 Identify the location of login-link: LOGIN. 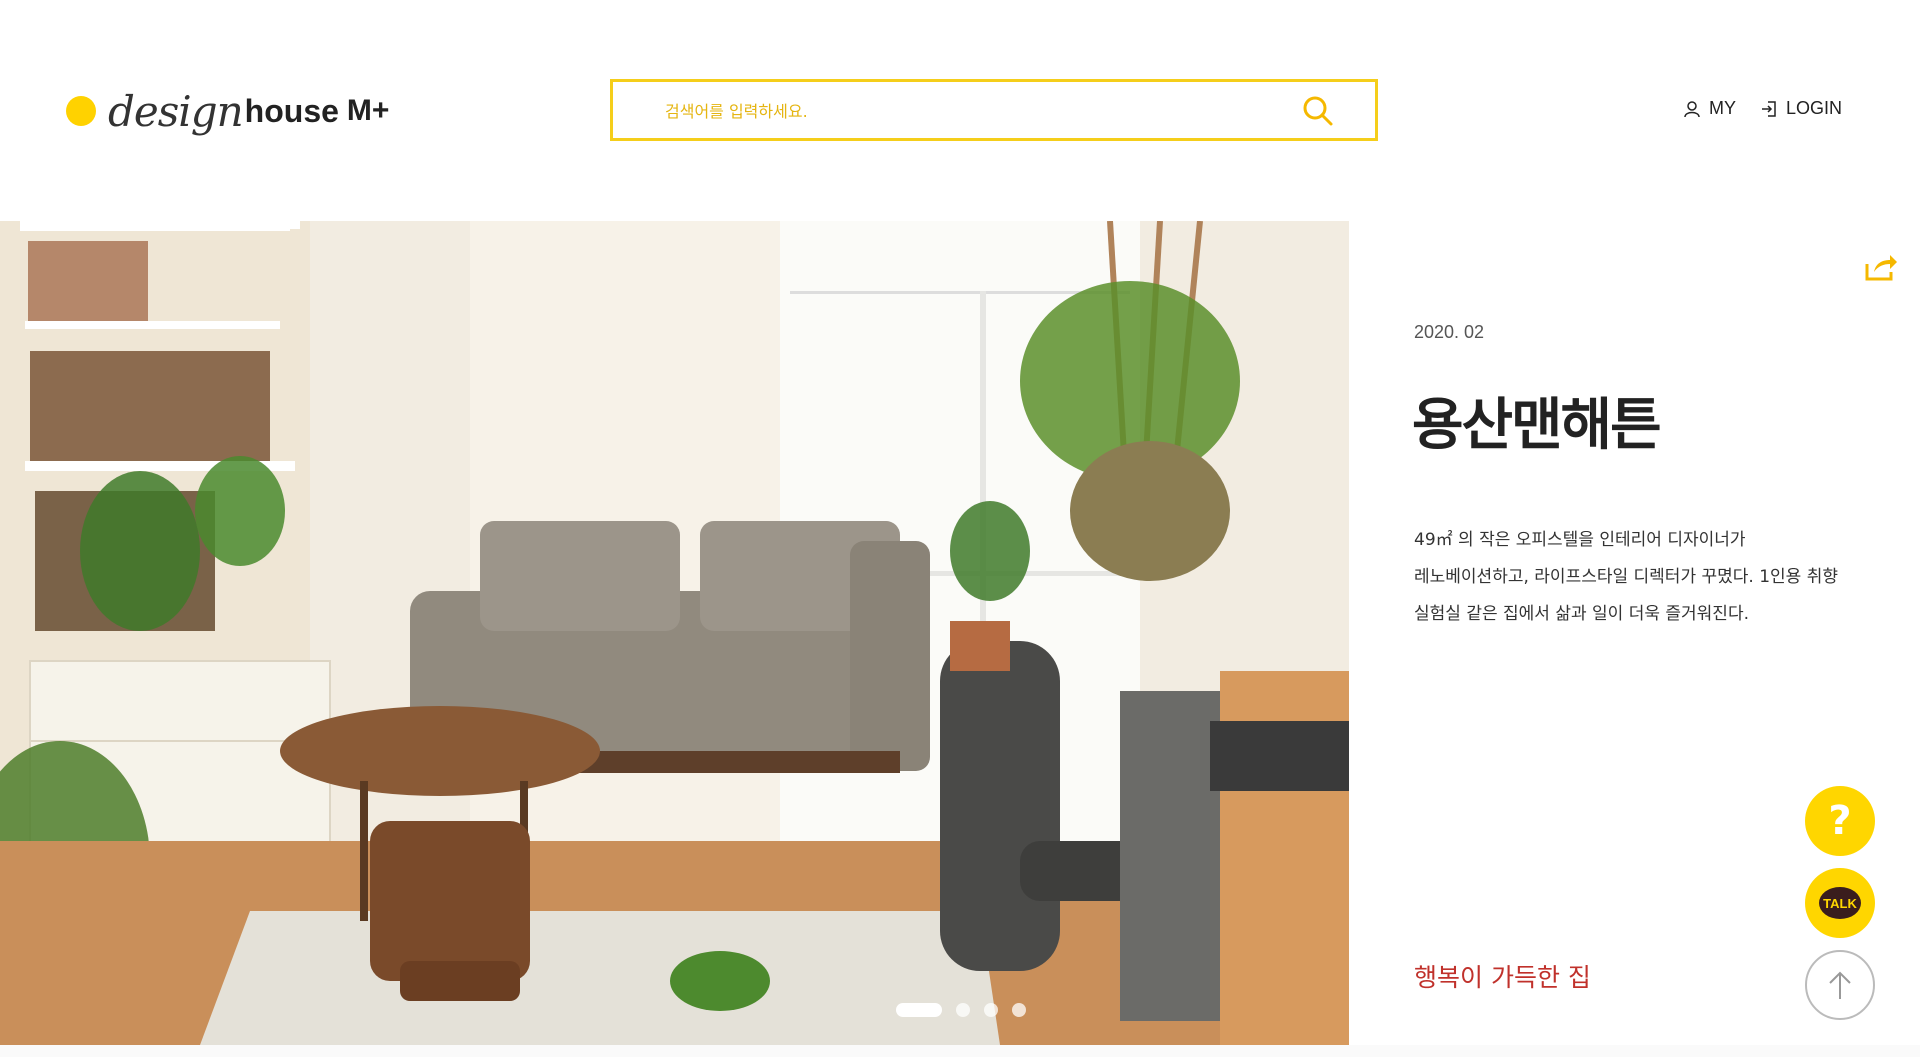
(1801, 108).